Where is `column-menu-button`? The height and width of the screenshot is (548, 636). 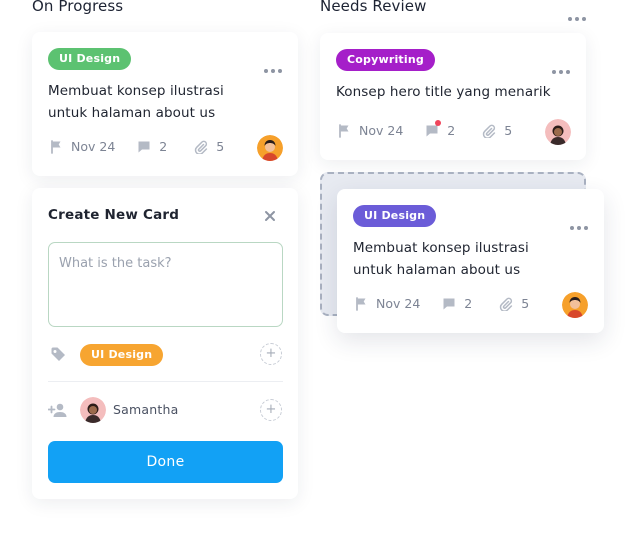
column-menu-button is located at coordinates (578, 13).